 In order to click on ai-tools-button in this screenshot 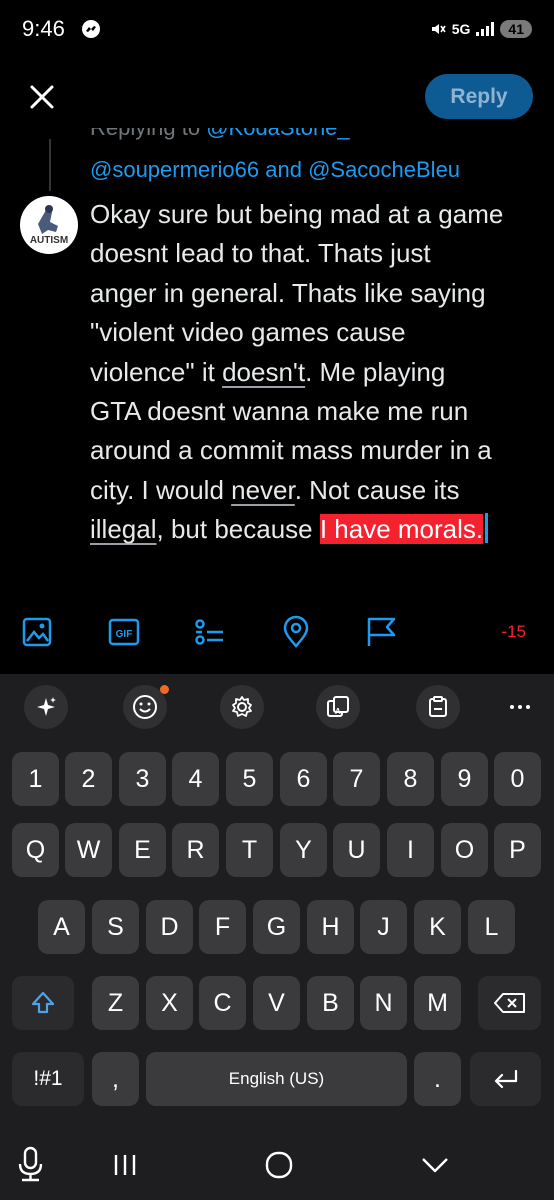, I will do `click(46, 707)`.